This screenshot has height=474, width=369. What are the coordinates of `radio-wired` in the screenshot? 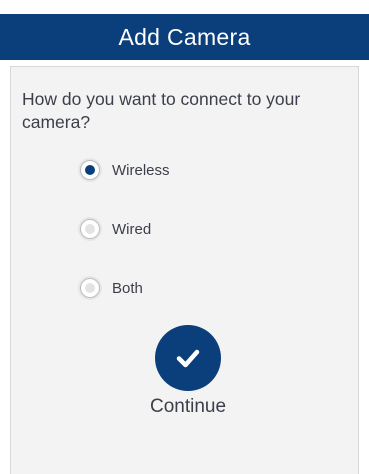 It's located at (90, 229).